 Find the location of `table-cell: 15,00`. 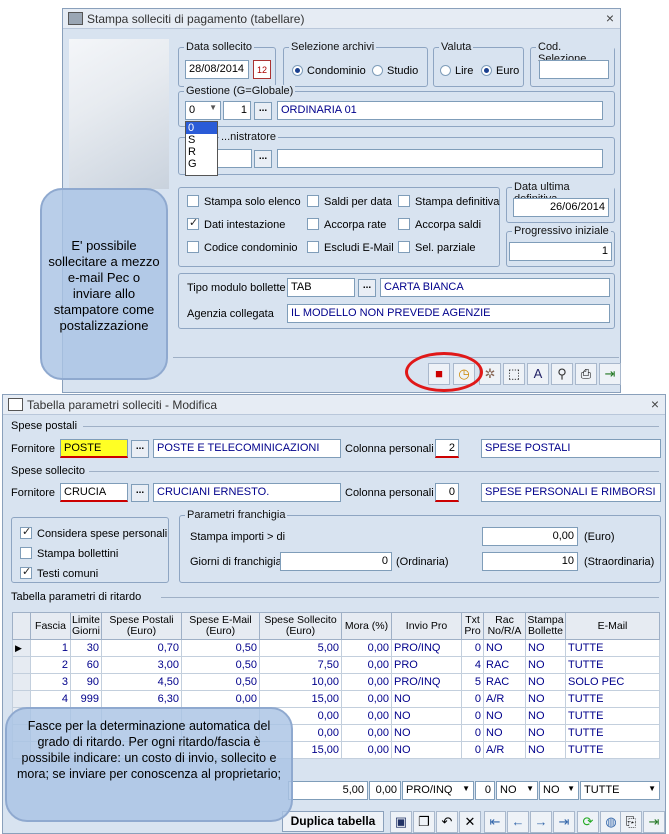

table-cell: 15,00 is located at coordinates (301, 699).